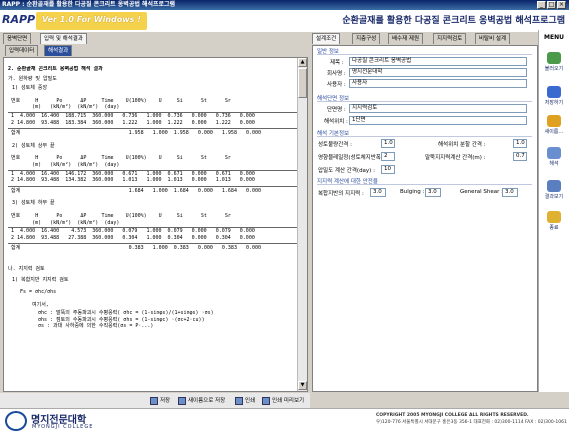 This screenshot has width=569, height=436. What do you see at coordinates (284, 5) in the screenshot?
I see `window-title-bar: RAPP : 순환골재를 활용한 다공질 콘크리트 옹벽공법 해석프로그램` at bounding box center [284, 5].